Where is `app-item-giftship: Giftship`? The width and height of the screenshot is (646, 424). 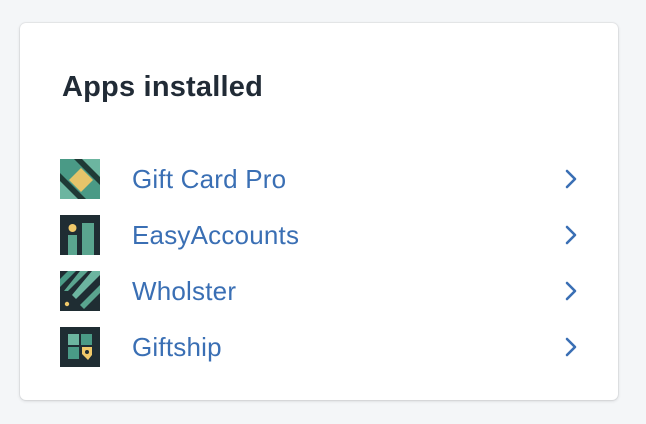 app-item-giftship: Giftship is located at coordinates (319, 347).